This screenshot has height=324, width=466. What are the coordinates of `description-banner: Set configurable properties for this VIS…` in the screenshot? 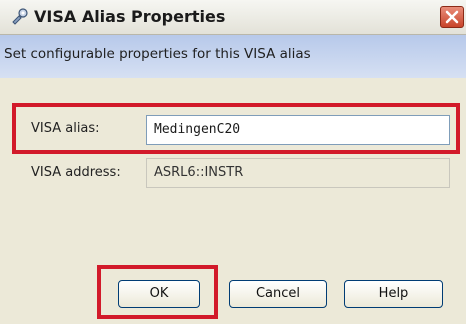 It's located at (233, 56).